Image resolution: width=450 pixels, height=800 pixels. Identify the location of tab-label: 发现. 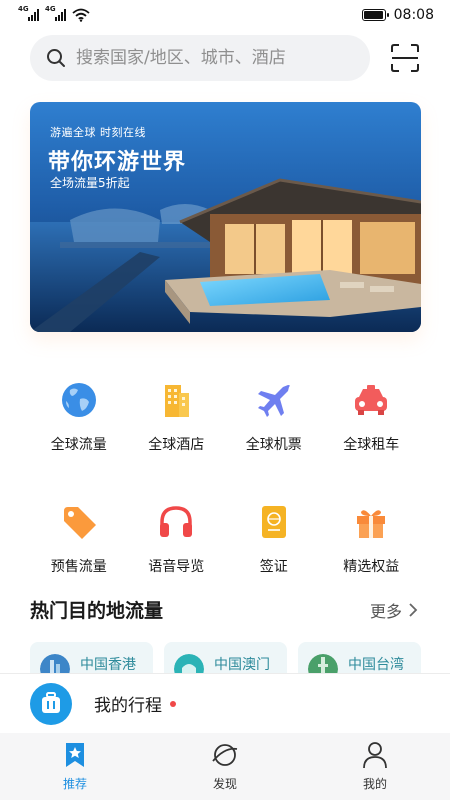
(224, 784).